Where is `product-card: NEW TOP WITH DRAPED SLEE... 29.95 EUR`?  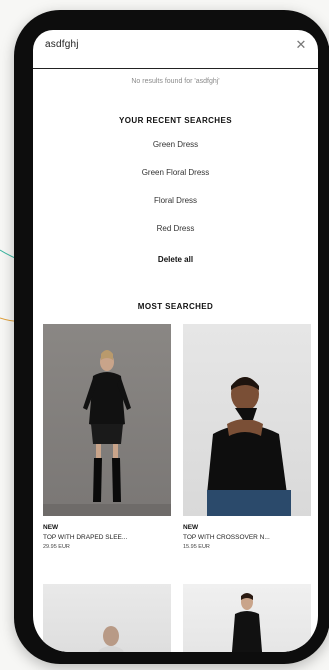
product-card: NEW TOP WITH DRAPED SLEE... 29.95 EUR is located at coordinates (107, 437).